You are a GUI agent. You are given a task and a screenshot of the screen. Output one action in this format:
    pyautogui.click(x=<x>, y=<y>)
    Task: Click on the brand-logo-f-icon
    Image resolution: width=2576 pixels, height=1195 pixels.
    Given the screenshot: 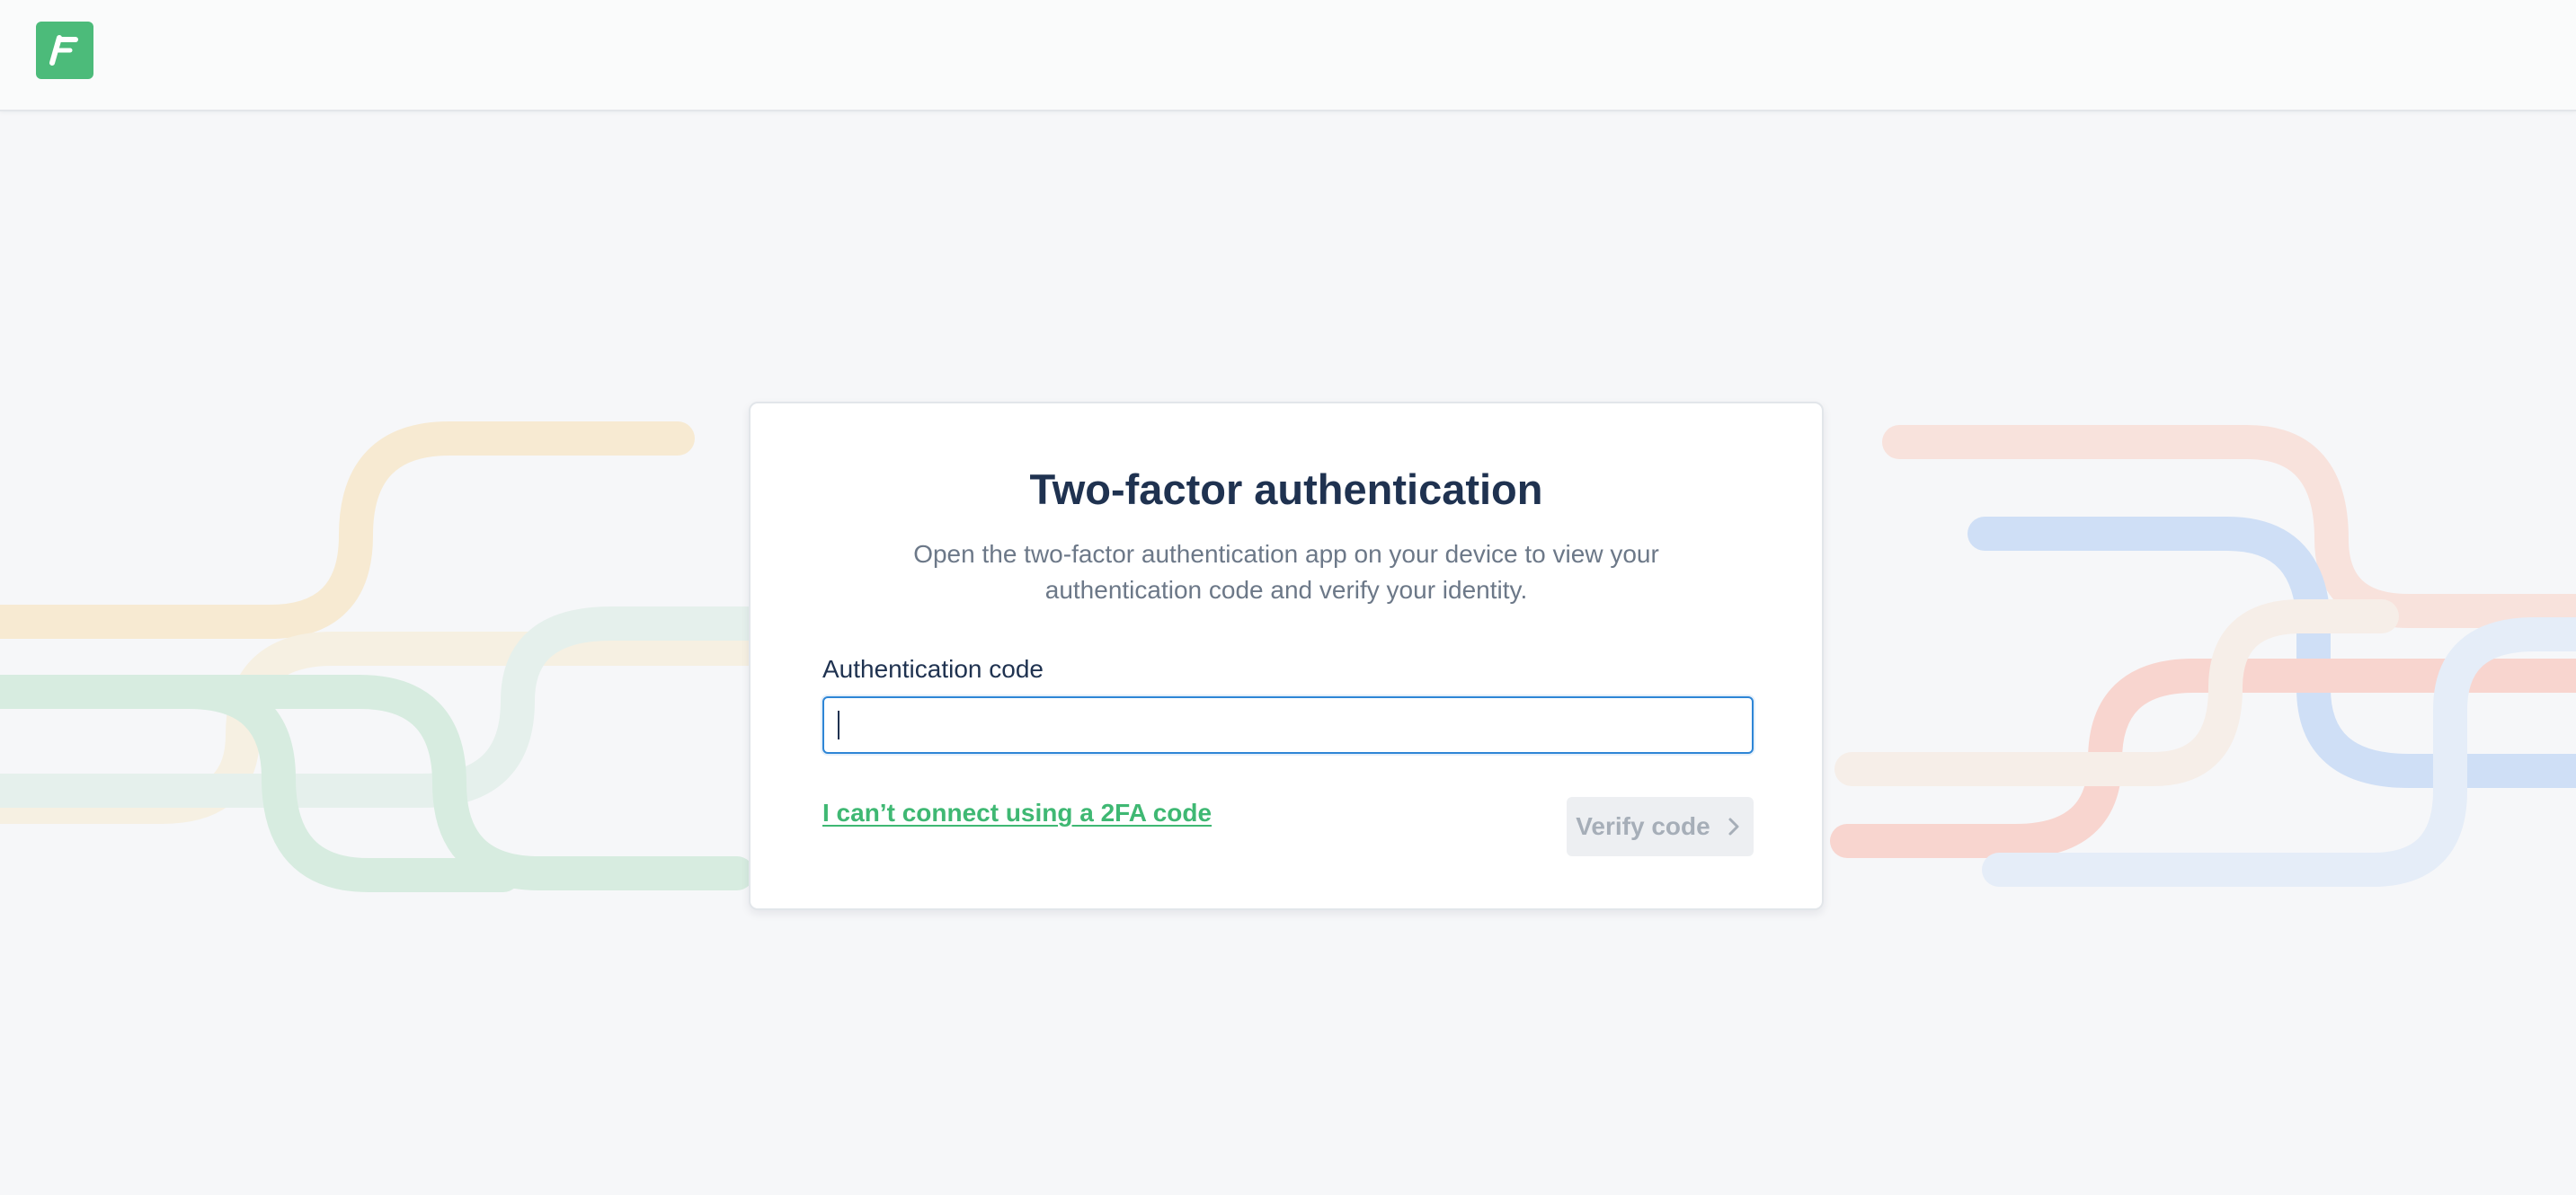 What is the action you would take?
    pyautogui.click(x=64, y=50)
    